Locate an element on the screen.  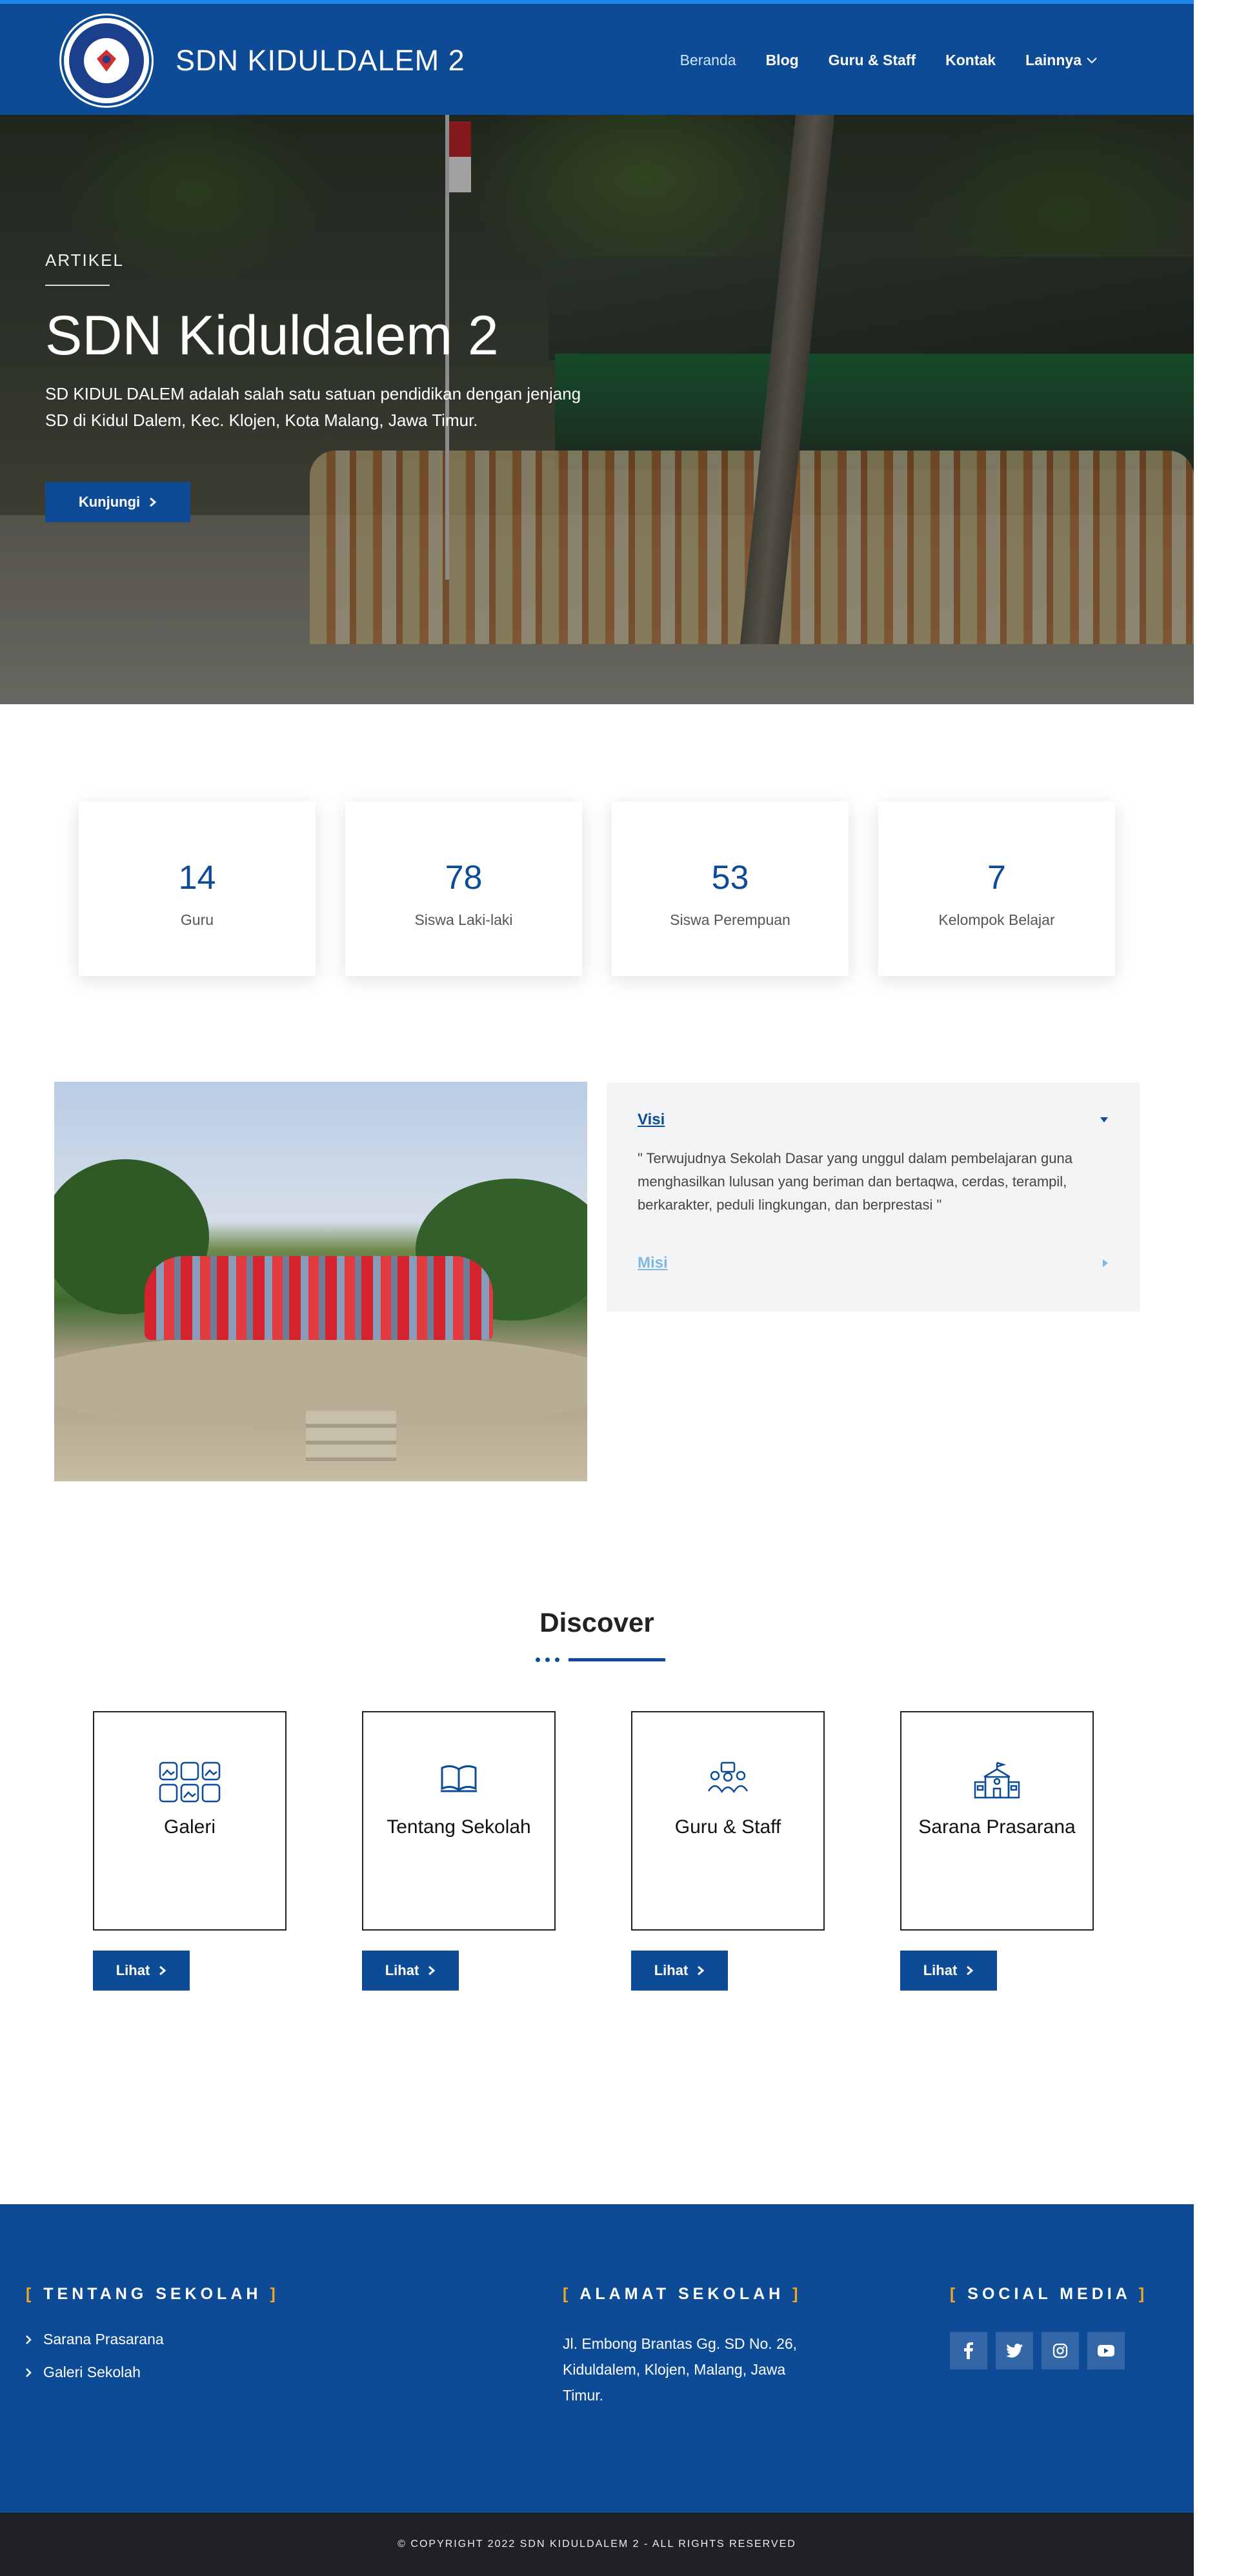
instagram-icon is located at coordinates (1060, 2350).